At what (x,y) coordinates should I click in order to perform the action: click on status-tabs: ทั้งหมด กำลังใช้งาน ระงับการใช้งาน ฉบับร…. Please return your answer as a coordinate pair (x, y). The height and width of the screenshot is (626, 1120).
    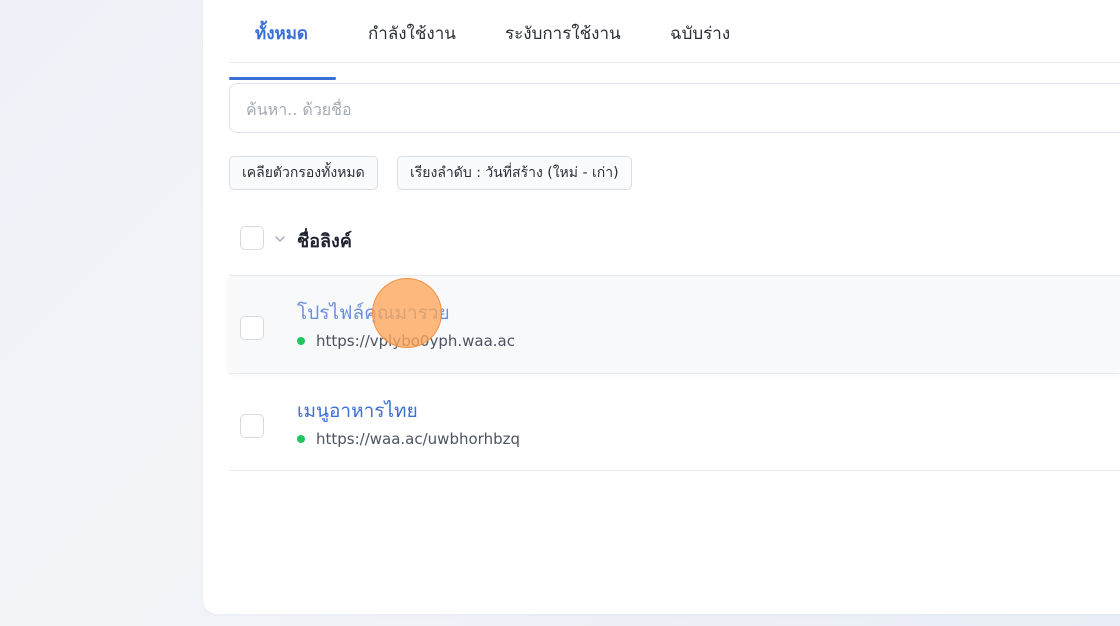
    Looking at the image, I should click on (674, 40).